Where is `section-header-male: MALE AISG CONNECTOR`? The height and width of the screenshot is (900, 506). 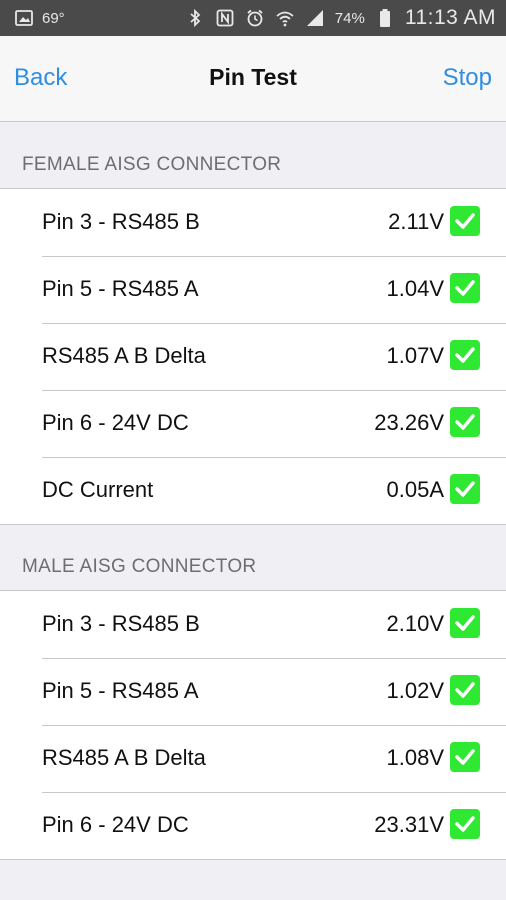 section-header-male: MALE AISG CONNECTOR is located at coordinates (253, 557).